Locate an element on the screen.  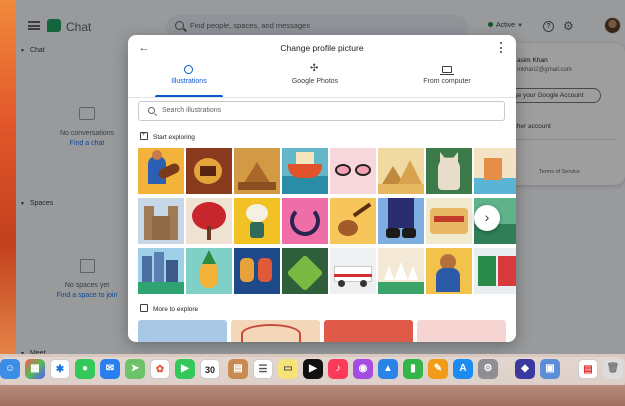
illustration-person-headphones is located at coordinates (449, 271).